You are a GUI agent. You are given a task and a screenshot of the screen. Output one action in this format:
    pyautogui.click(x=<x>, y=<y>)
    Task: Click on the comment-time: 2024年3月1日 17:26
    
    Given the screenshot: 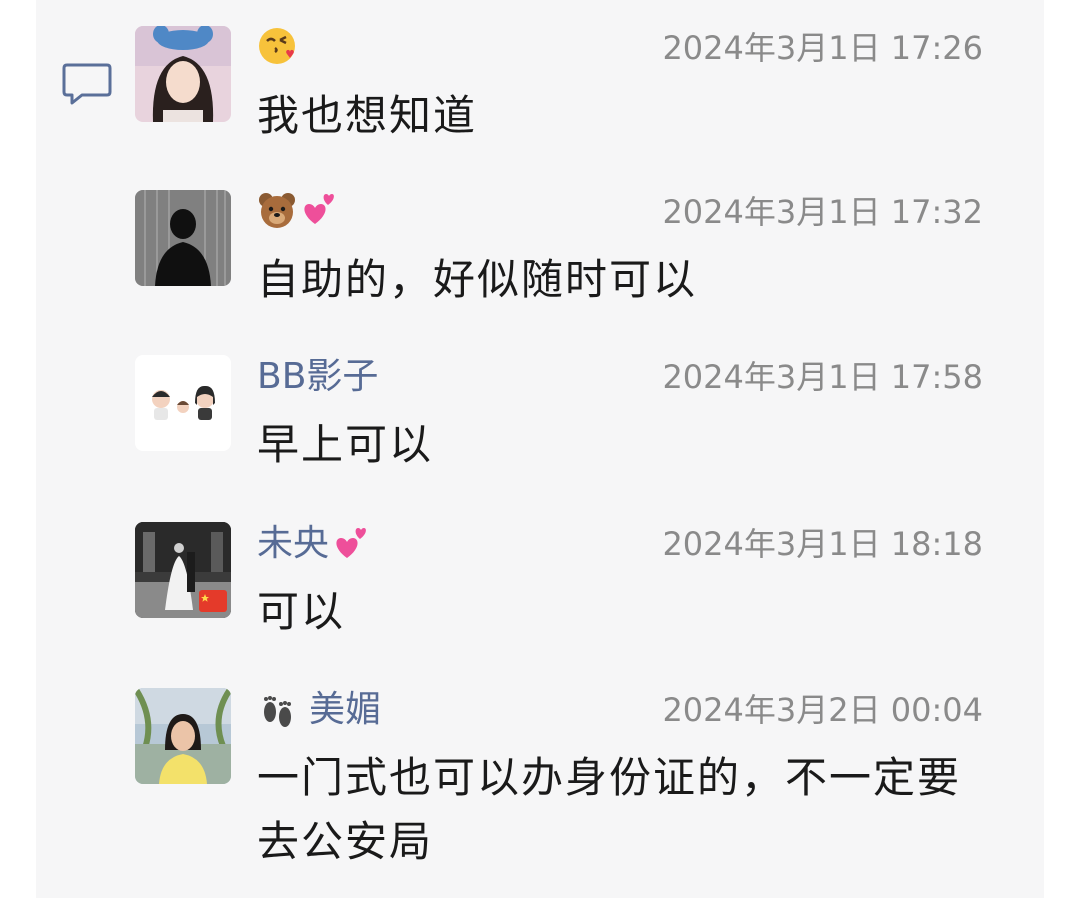 What is the action you would take?
    pyautogui.click(x=822, y=48)
    